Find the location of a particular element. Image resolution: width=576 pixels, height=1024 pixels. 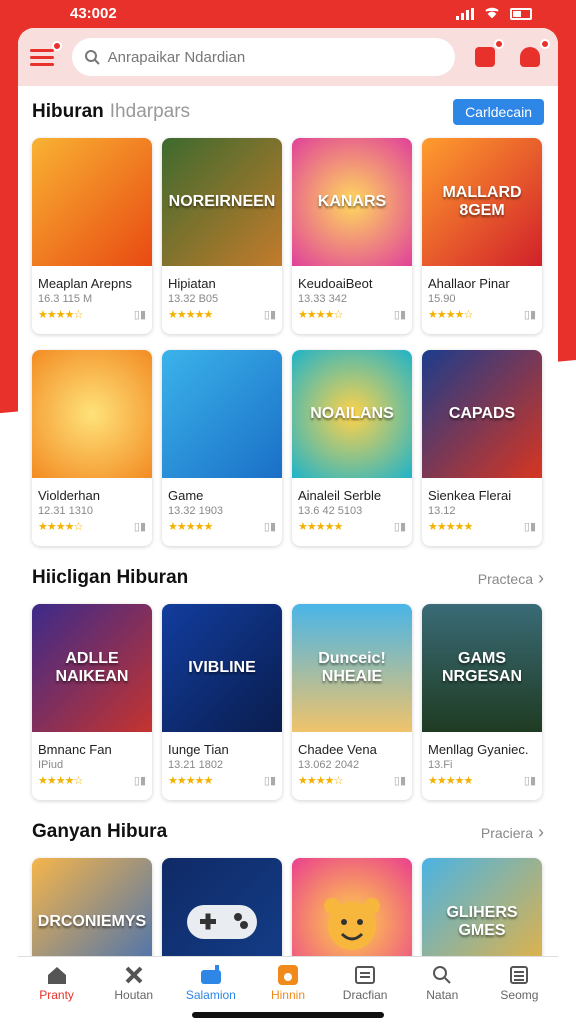

app-card: GAMS NRGESAN Menllag Gyaniec. 13.Fi ★★★★★ ▯▮ is located at coordinates (482, 702).